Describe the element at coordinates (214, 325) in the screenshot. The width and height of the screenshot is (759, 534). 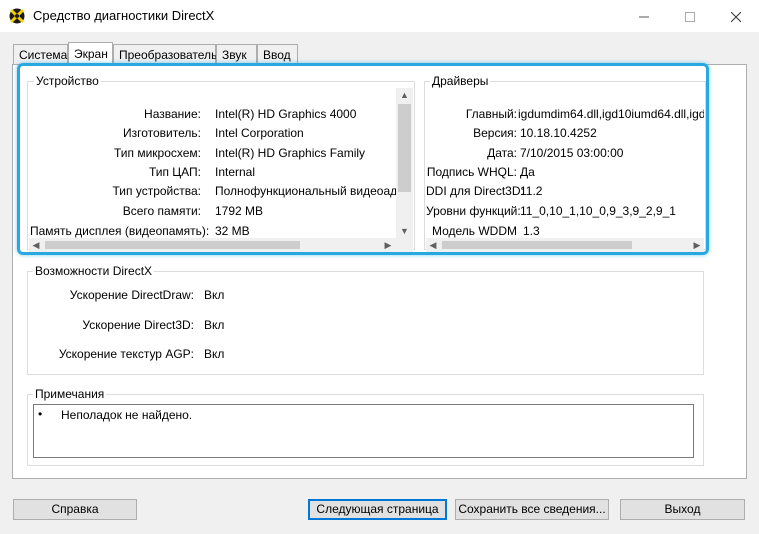
I see `direct3d-accel-value: Вкл` at that location.